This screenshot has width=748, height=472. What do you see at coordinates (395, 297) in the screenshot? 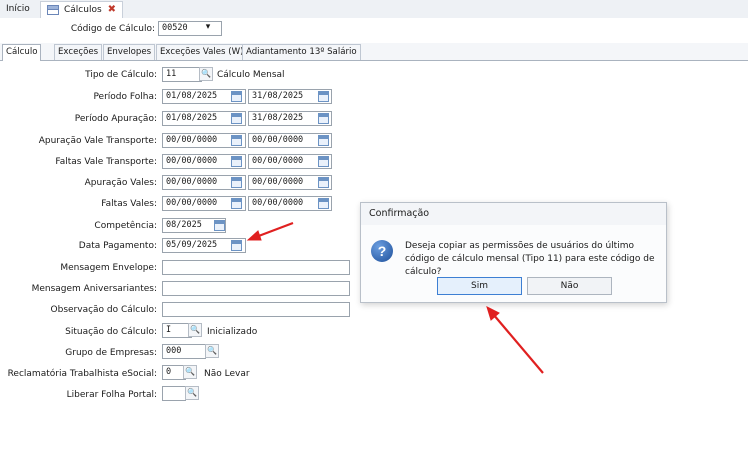
I see `annotation-arrows` at bounding box center [395, 297].